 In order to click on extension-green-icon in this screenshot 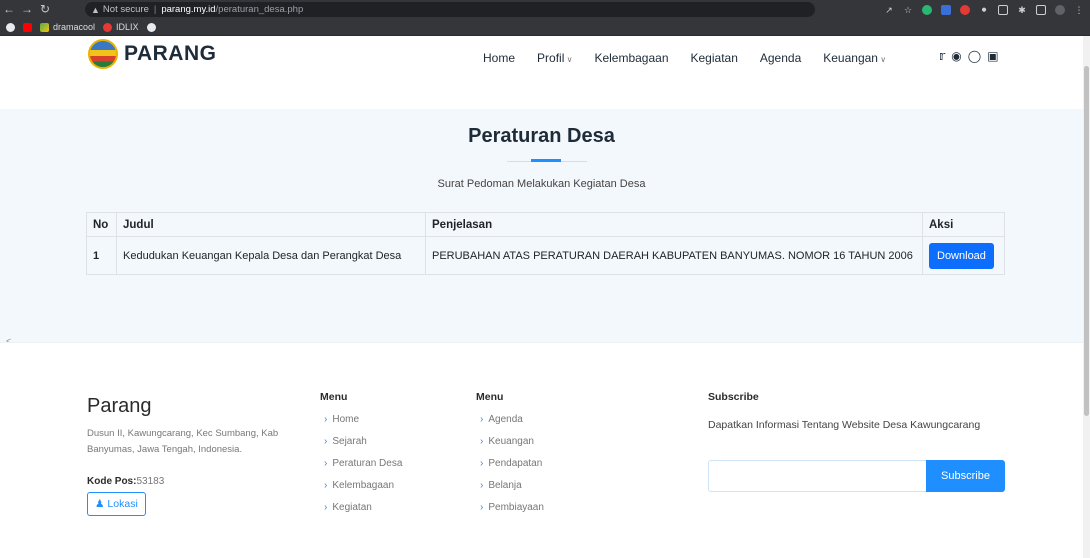, I will do `click(927, 9)`.